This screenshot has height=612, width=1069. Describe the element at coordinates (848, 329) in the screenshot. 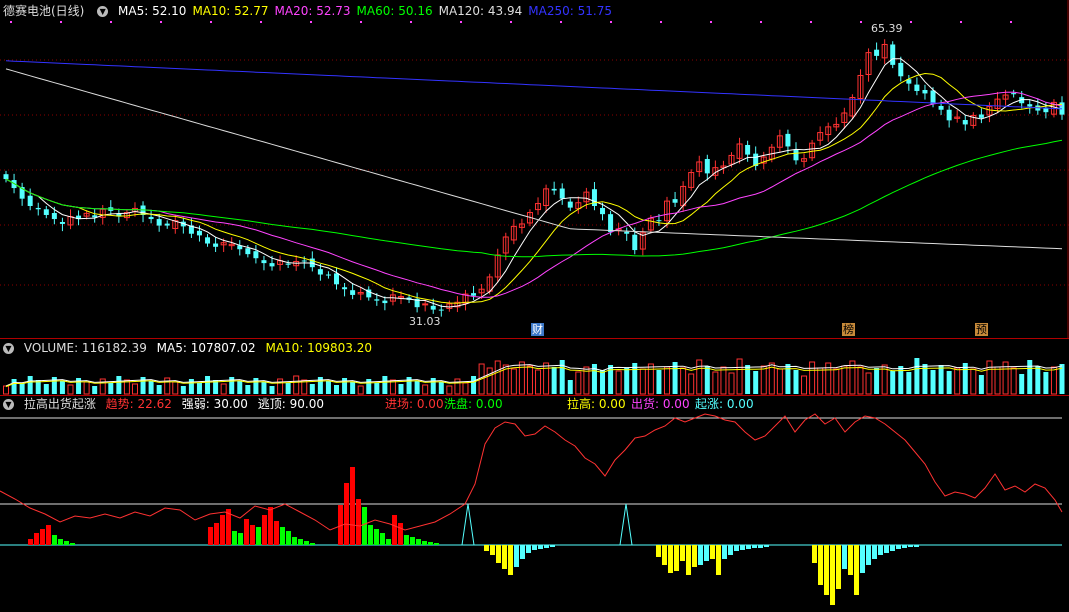

I see `dragon-tiger-marker: 榜` at that location.